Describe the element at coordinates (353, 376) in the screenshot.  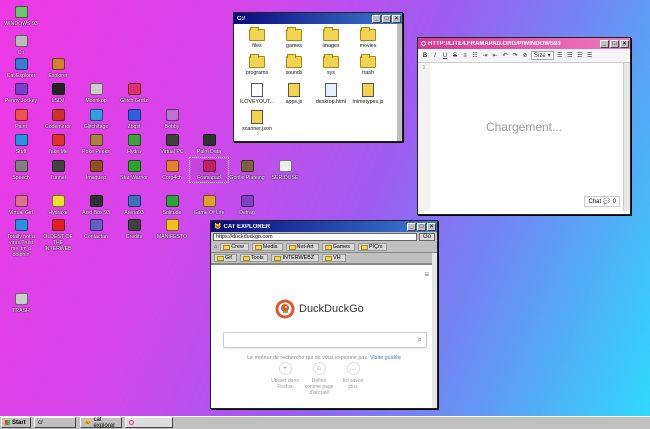
I see `shortcut-item: … En savoir plus` at that location.